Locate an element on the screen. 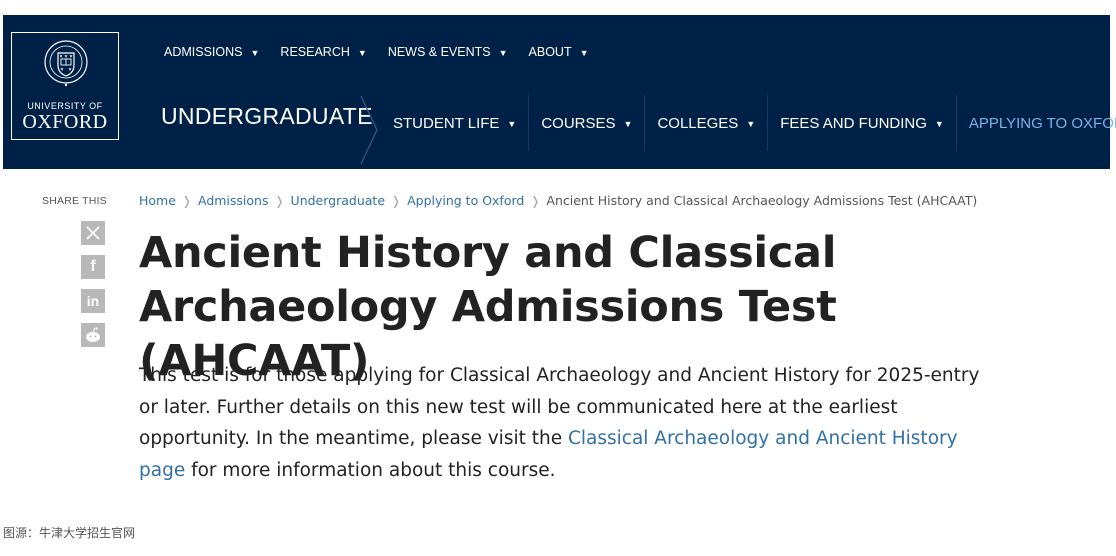  breadcrumb-admissions: Admissions is located at coordinates (233, 200).